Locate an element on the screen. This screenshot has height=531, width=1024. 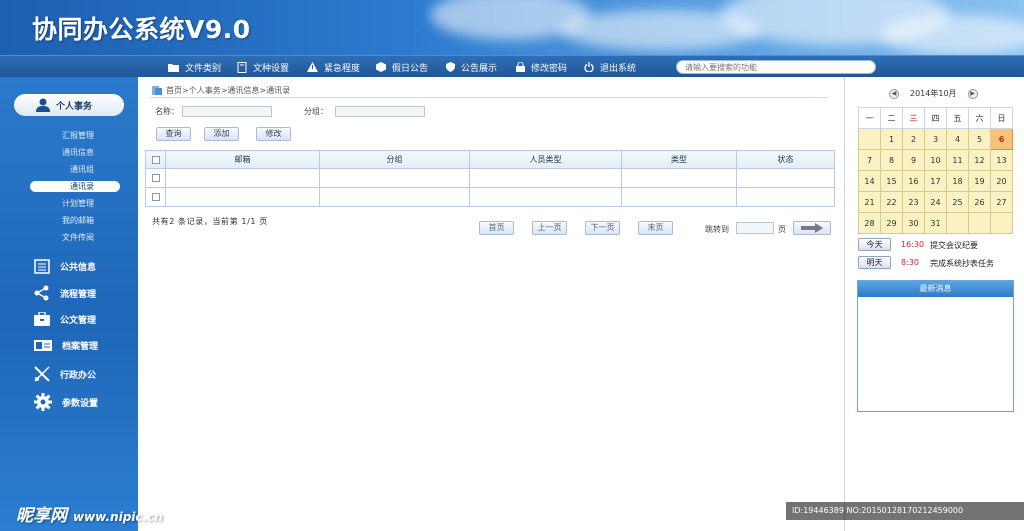
day-cell: 12 is located at coordinates (979, 160).